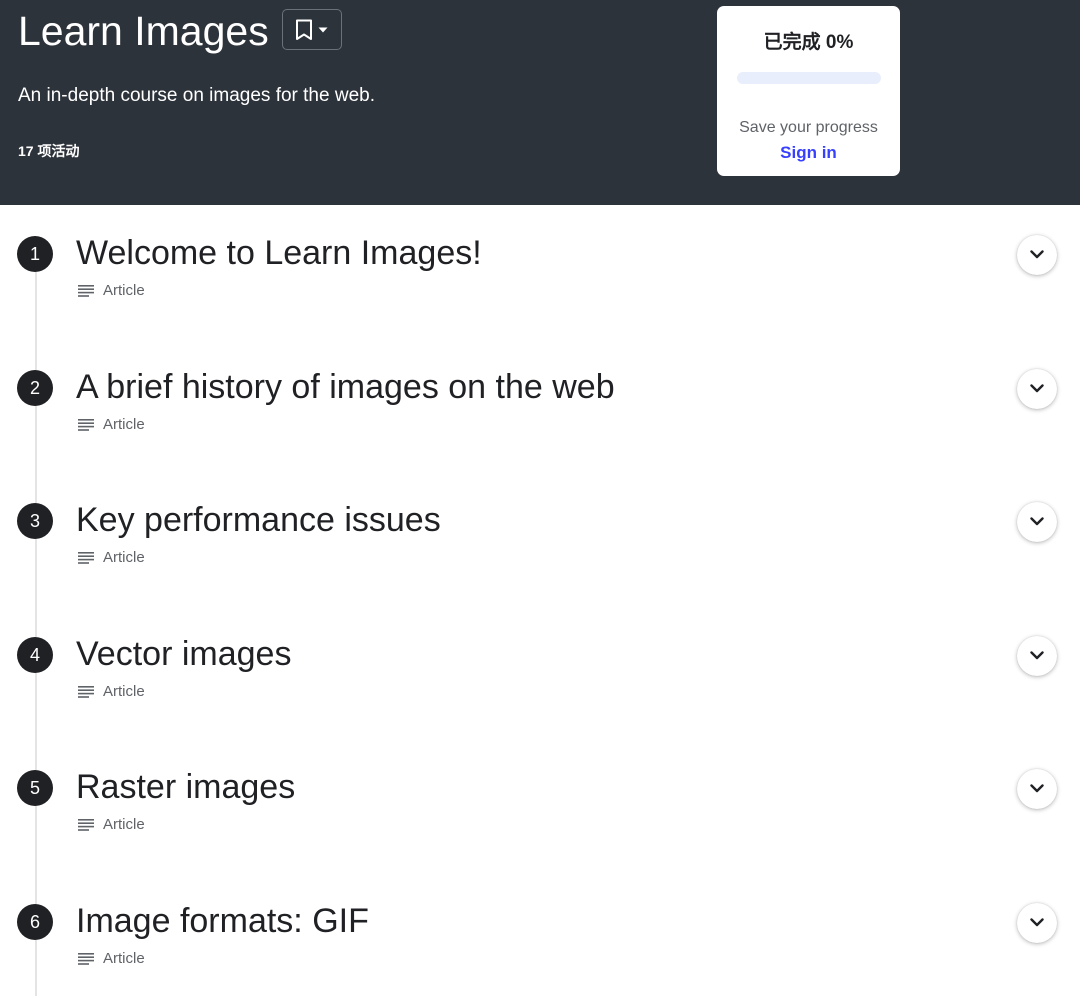 The width and height of the screenshot is (1080, 1004). Describe the element at coordinates (279, 253) in the screenshot. I see `unit-title: Welcome to Learn Images!` at that location.